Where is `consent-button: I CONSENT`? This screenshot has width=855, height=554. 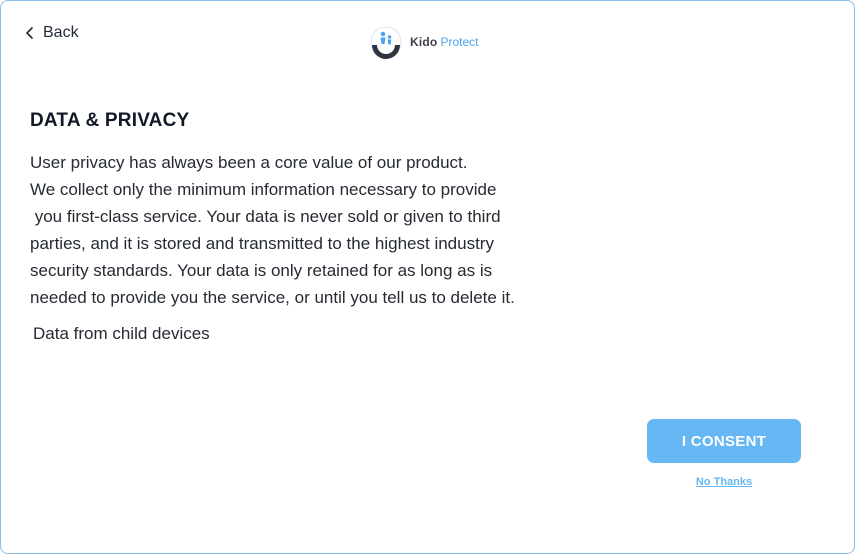 consent-button: I CONSENT is located at coordinates (724, 441).